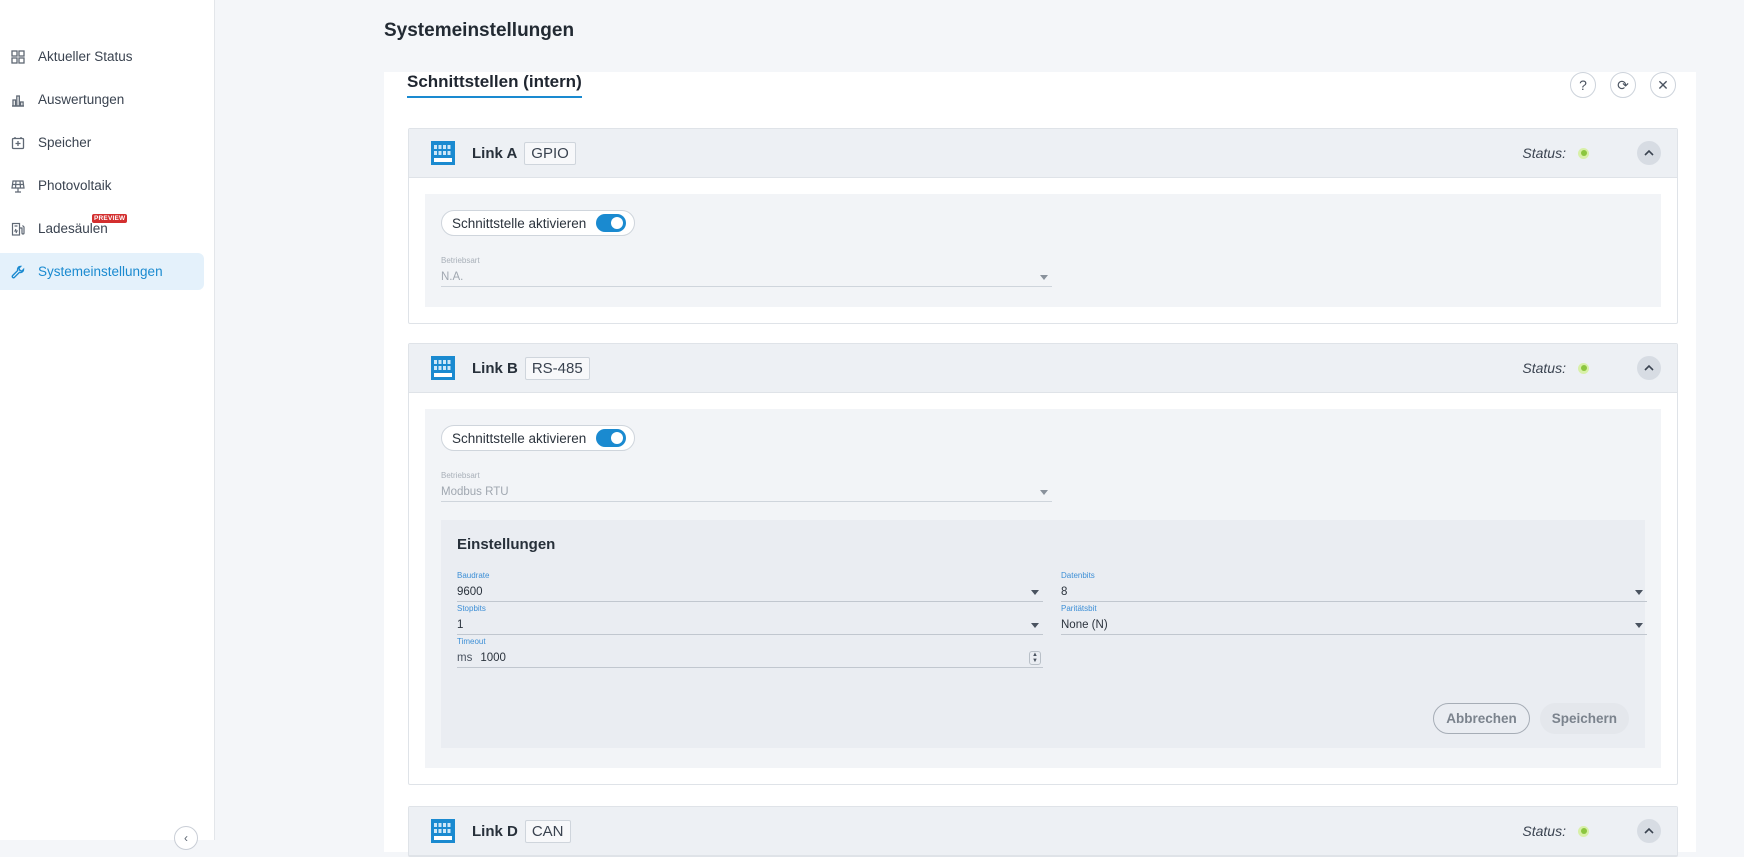  I want to click on sidebar-item-photovoltaik: Photovoltaik, so click(102, 185).